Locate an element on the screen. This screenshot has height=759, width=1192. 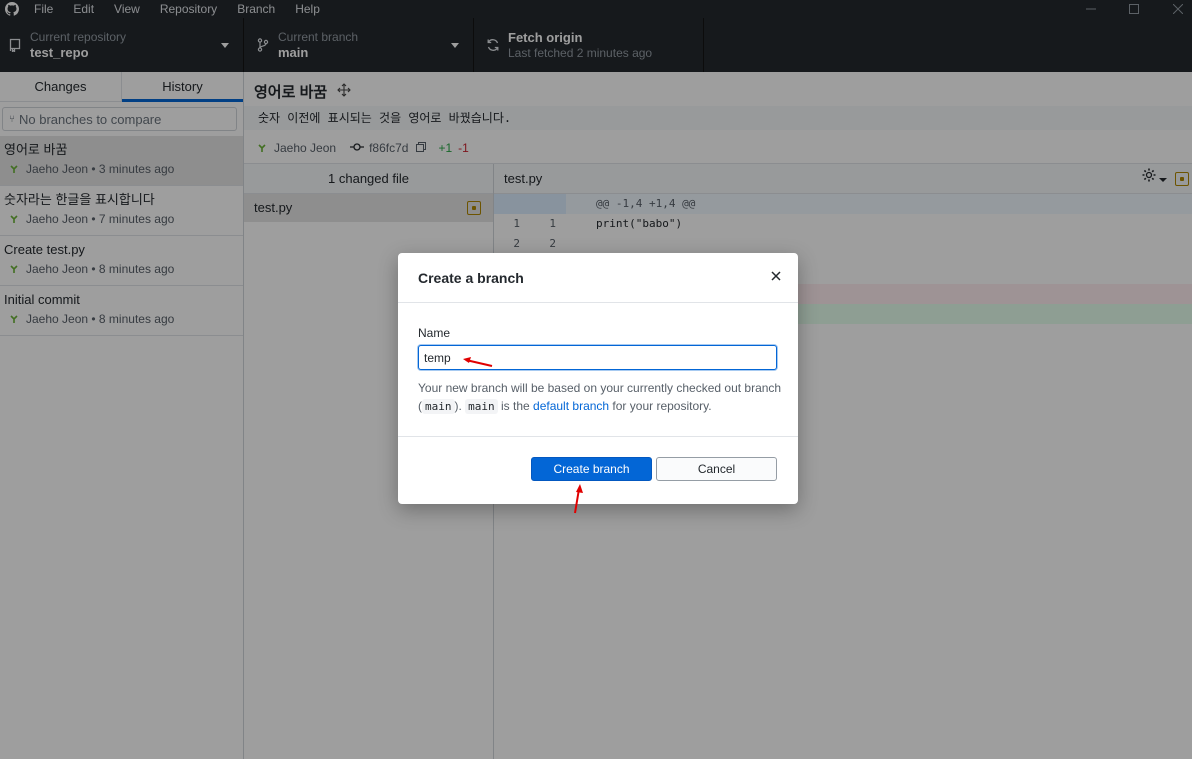
close-icon is located at coordinates (776, 276).